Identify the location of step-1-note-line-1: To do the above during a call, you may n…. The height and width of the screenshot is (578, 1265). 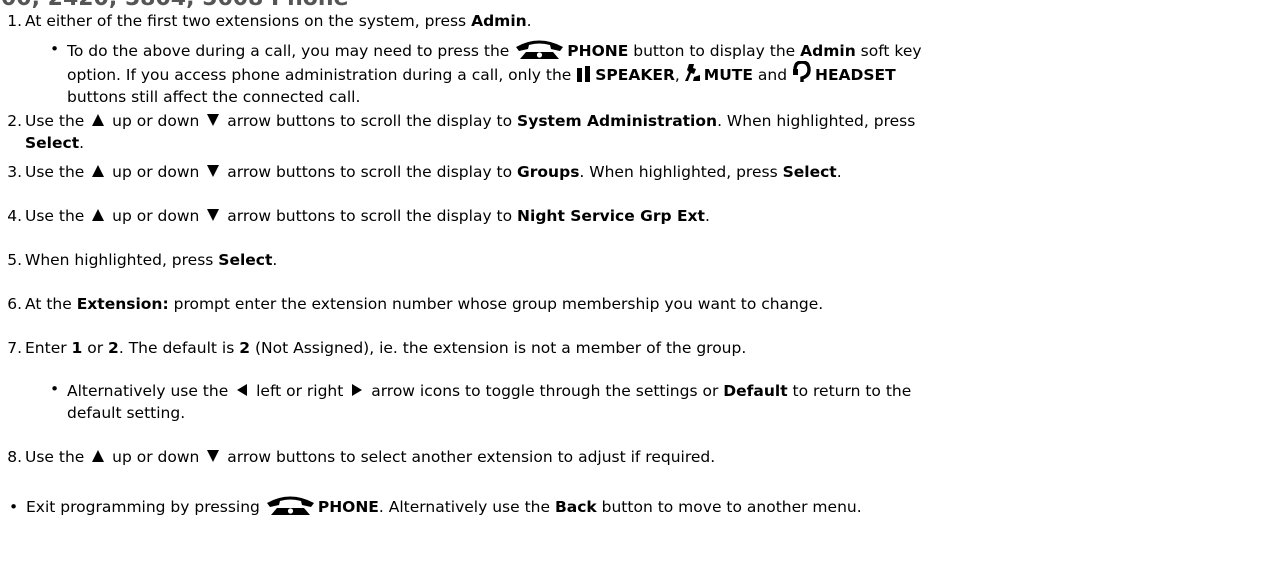
(494, 51).